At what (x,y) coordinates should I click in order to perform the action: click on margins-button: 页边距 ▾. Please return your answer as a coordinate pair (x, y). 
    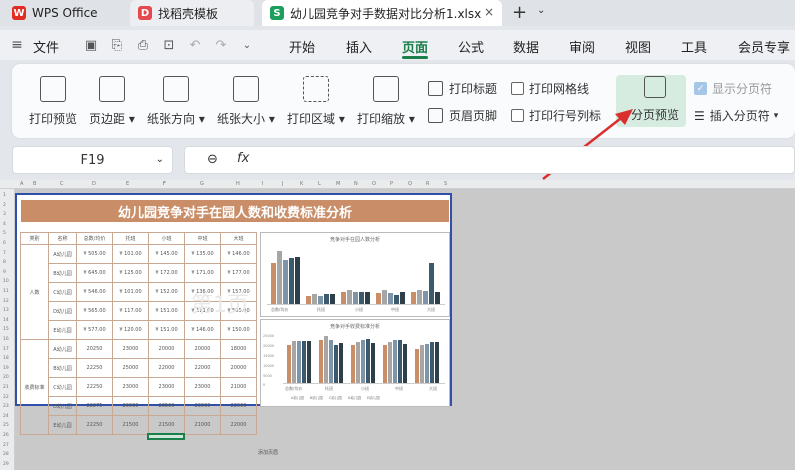
    Looking at the image, I should click on (112, 101).